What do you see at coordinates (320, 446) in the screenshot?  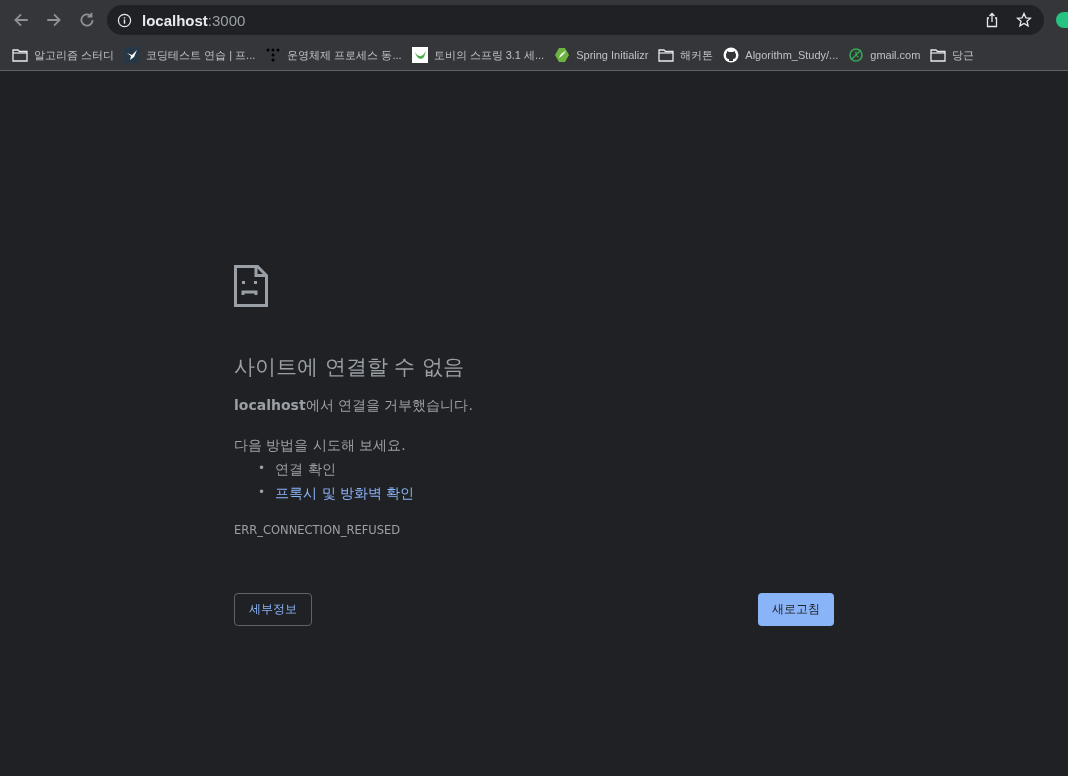 I see `suggestion-intro: 다음 방법을 시도해 보세요.` at bounding box center [320, 446].